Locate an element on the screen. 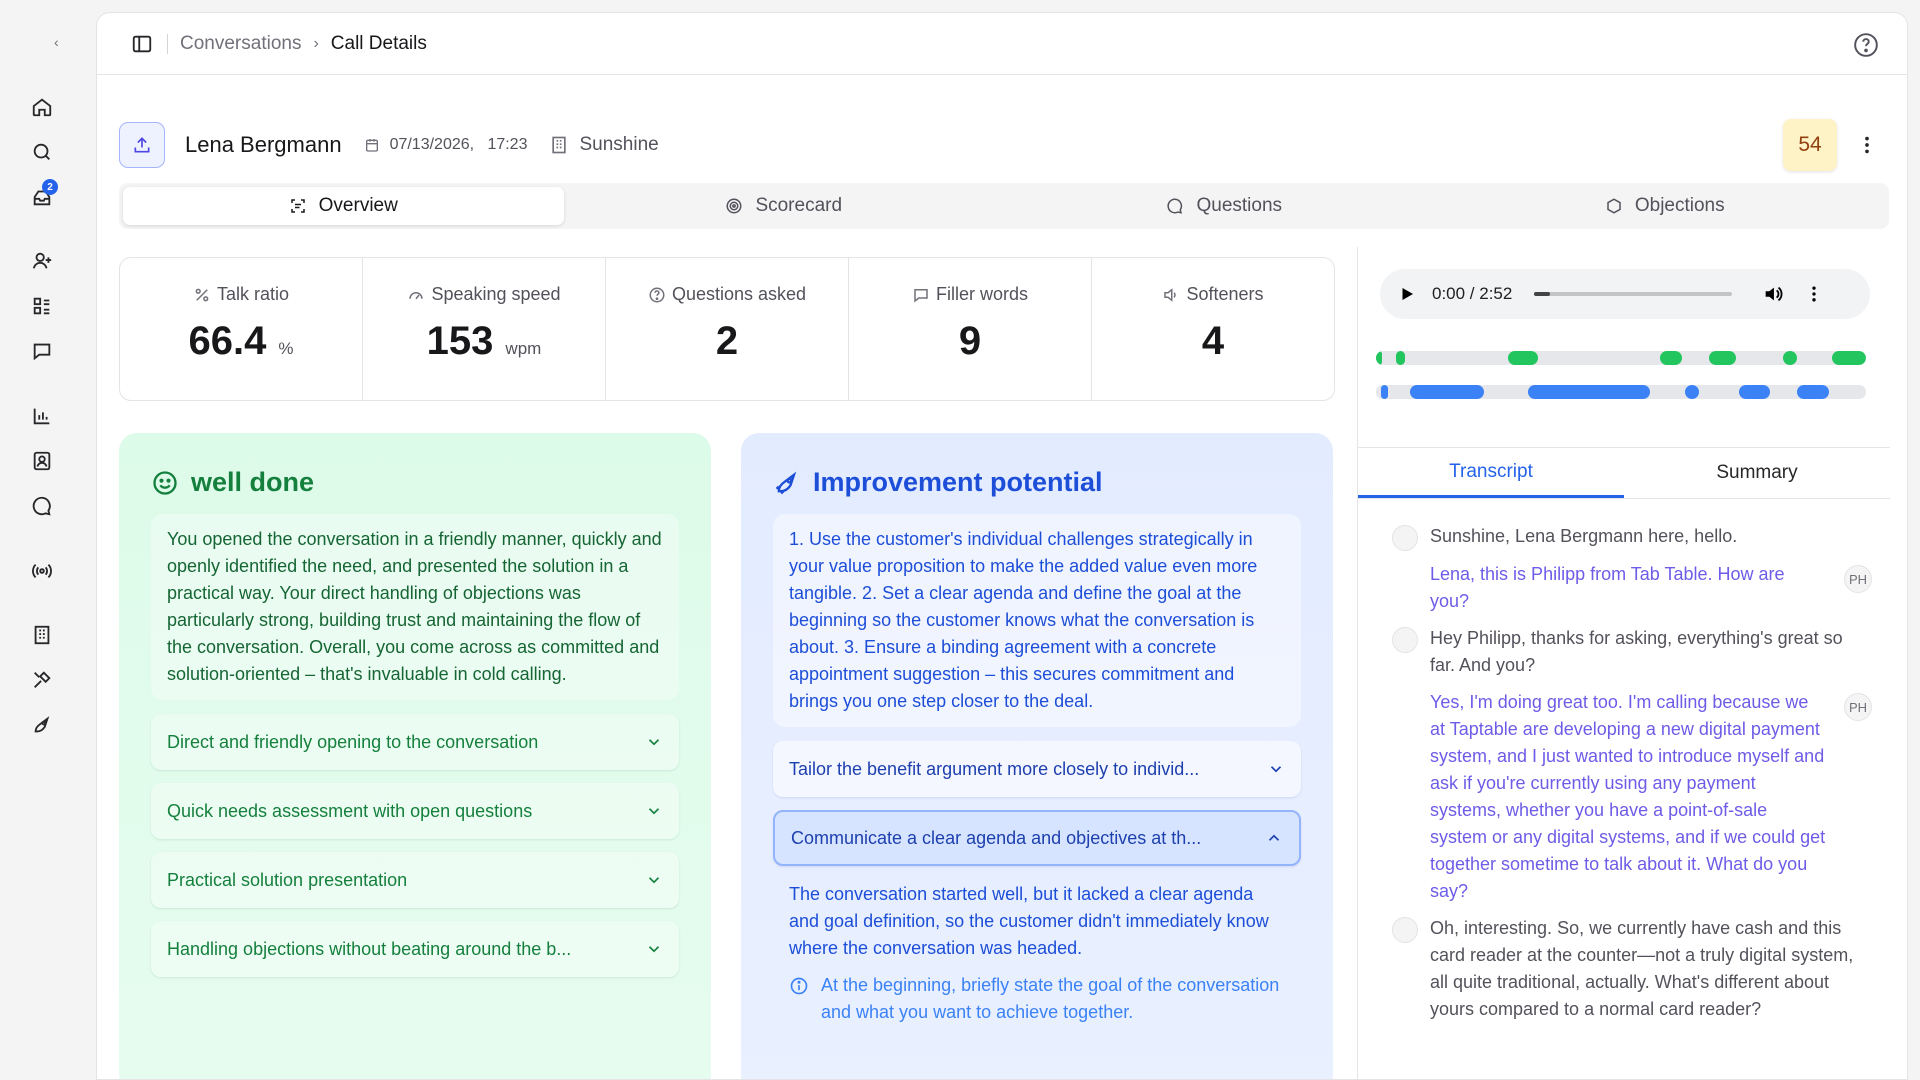 This screenshot has width=1920, height=1080. card-title-text: well done is located at coordinates (253, 482).